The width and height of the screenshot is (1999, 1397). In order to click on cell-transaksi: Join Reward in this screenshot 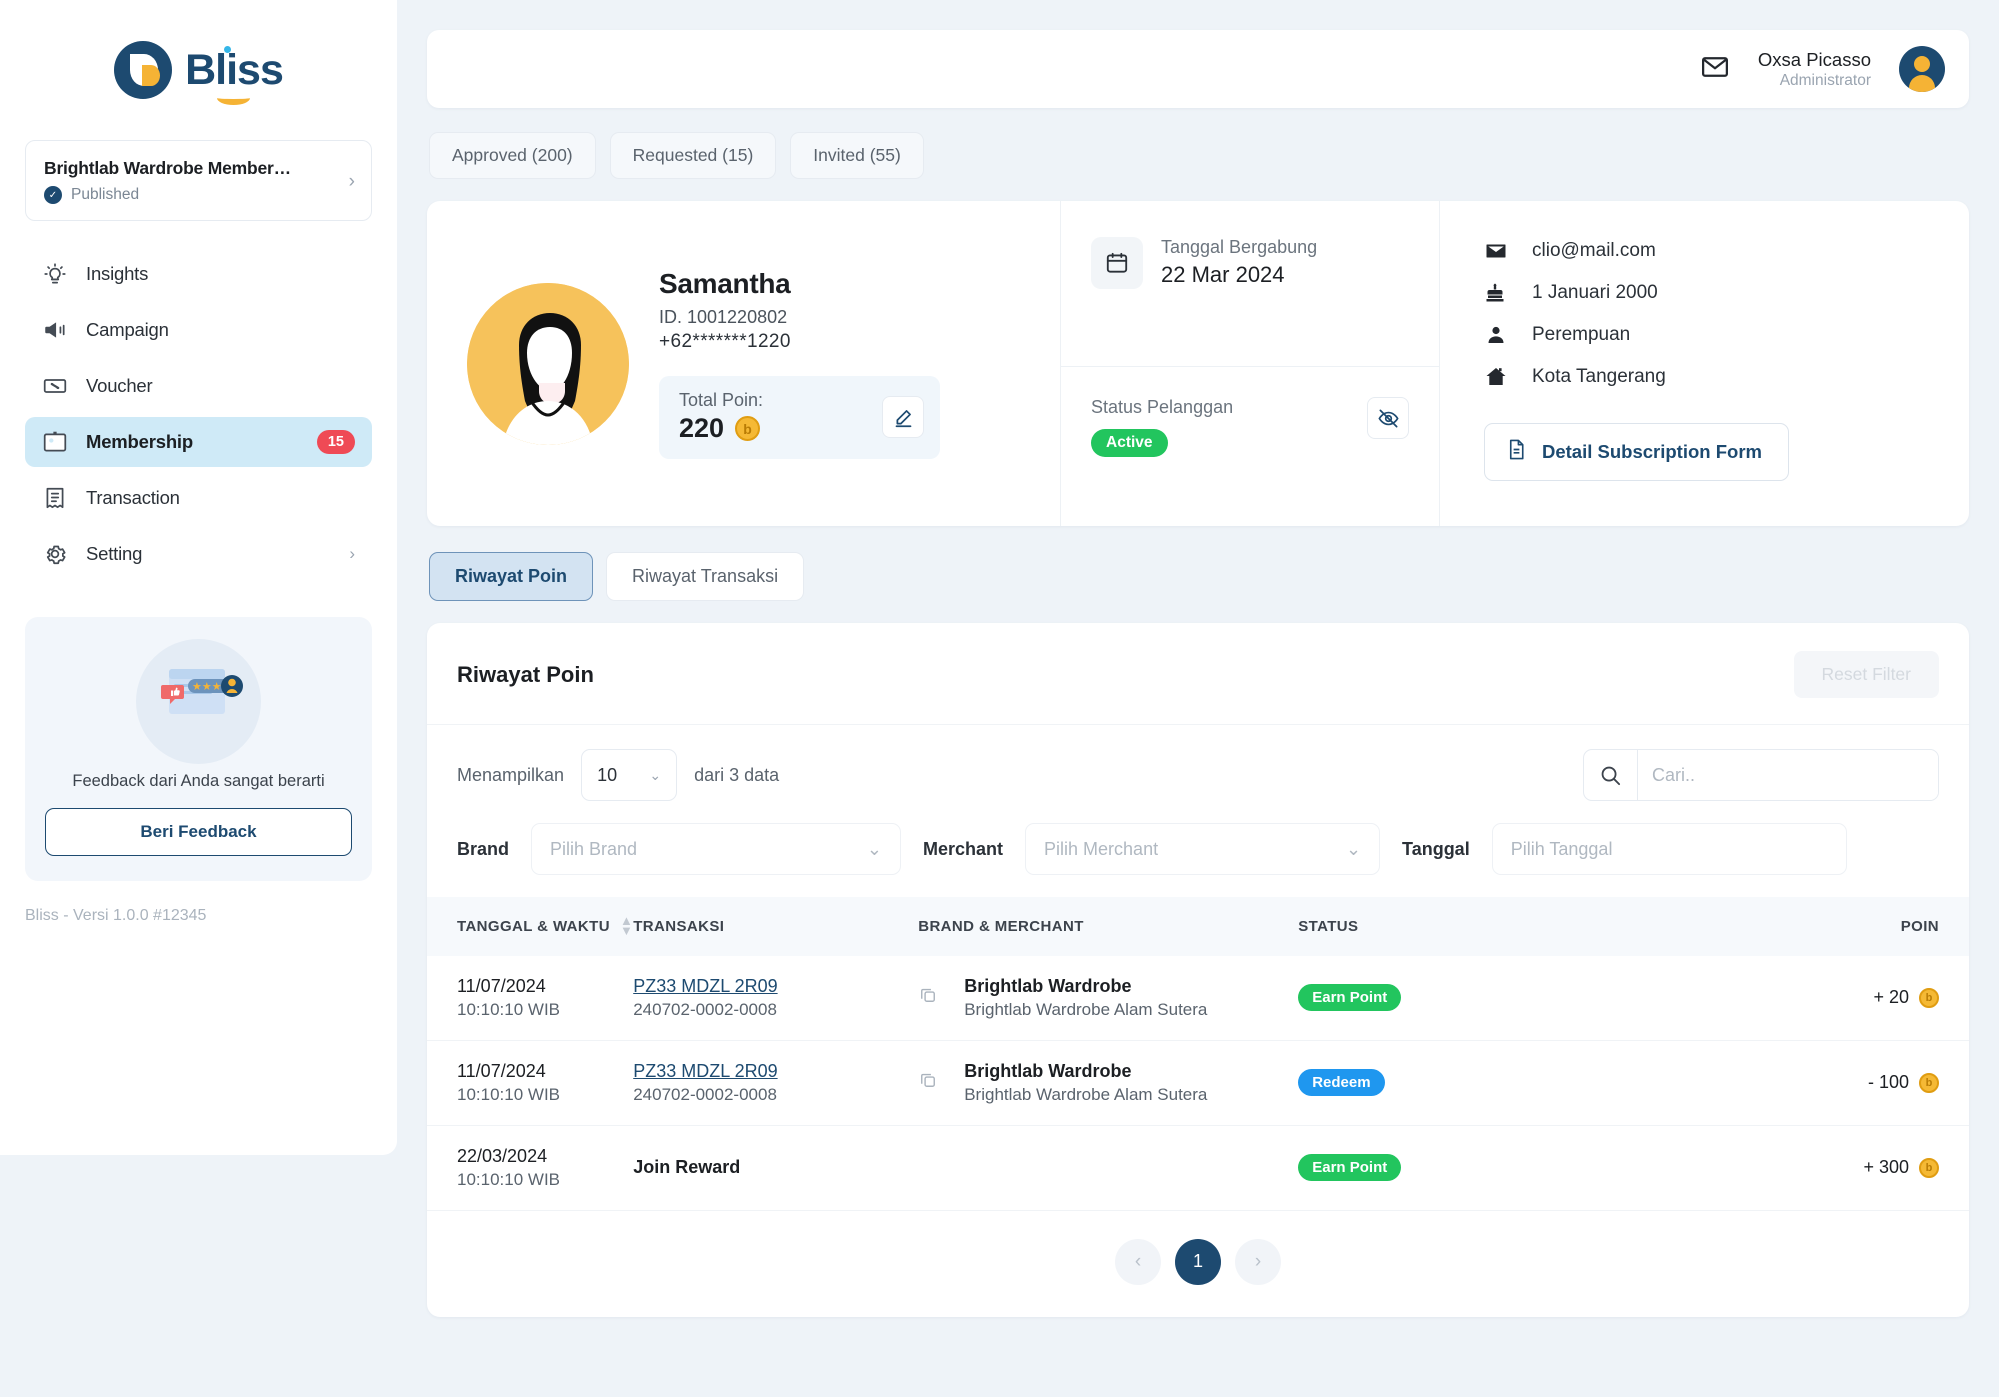, I will do `click(776, 1168)`.